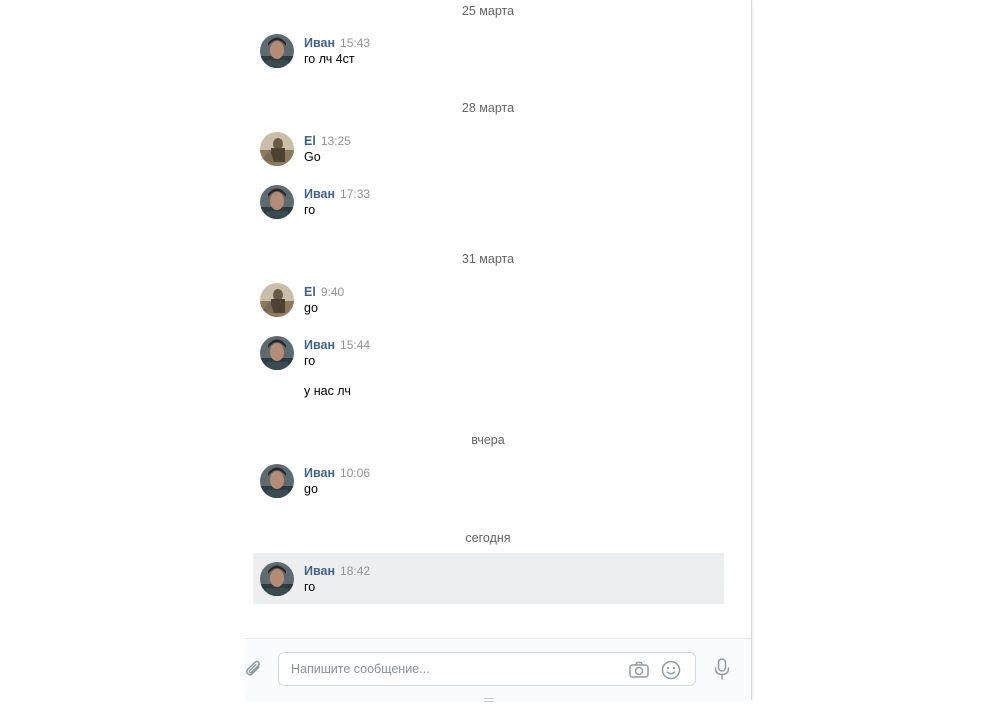 This screenshot has width=1000, height=706. Describe the element at coordinates (355, 43) in the screenshot. I see `message-time: 15:43` at that location.